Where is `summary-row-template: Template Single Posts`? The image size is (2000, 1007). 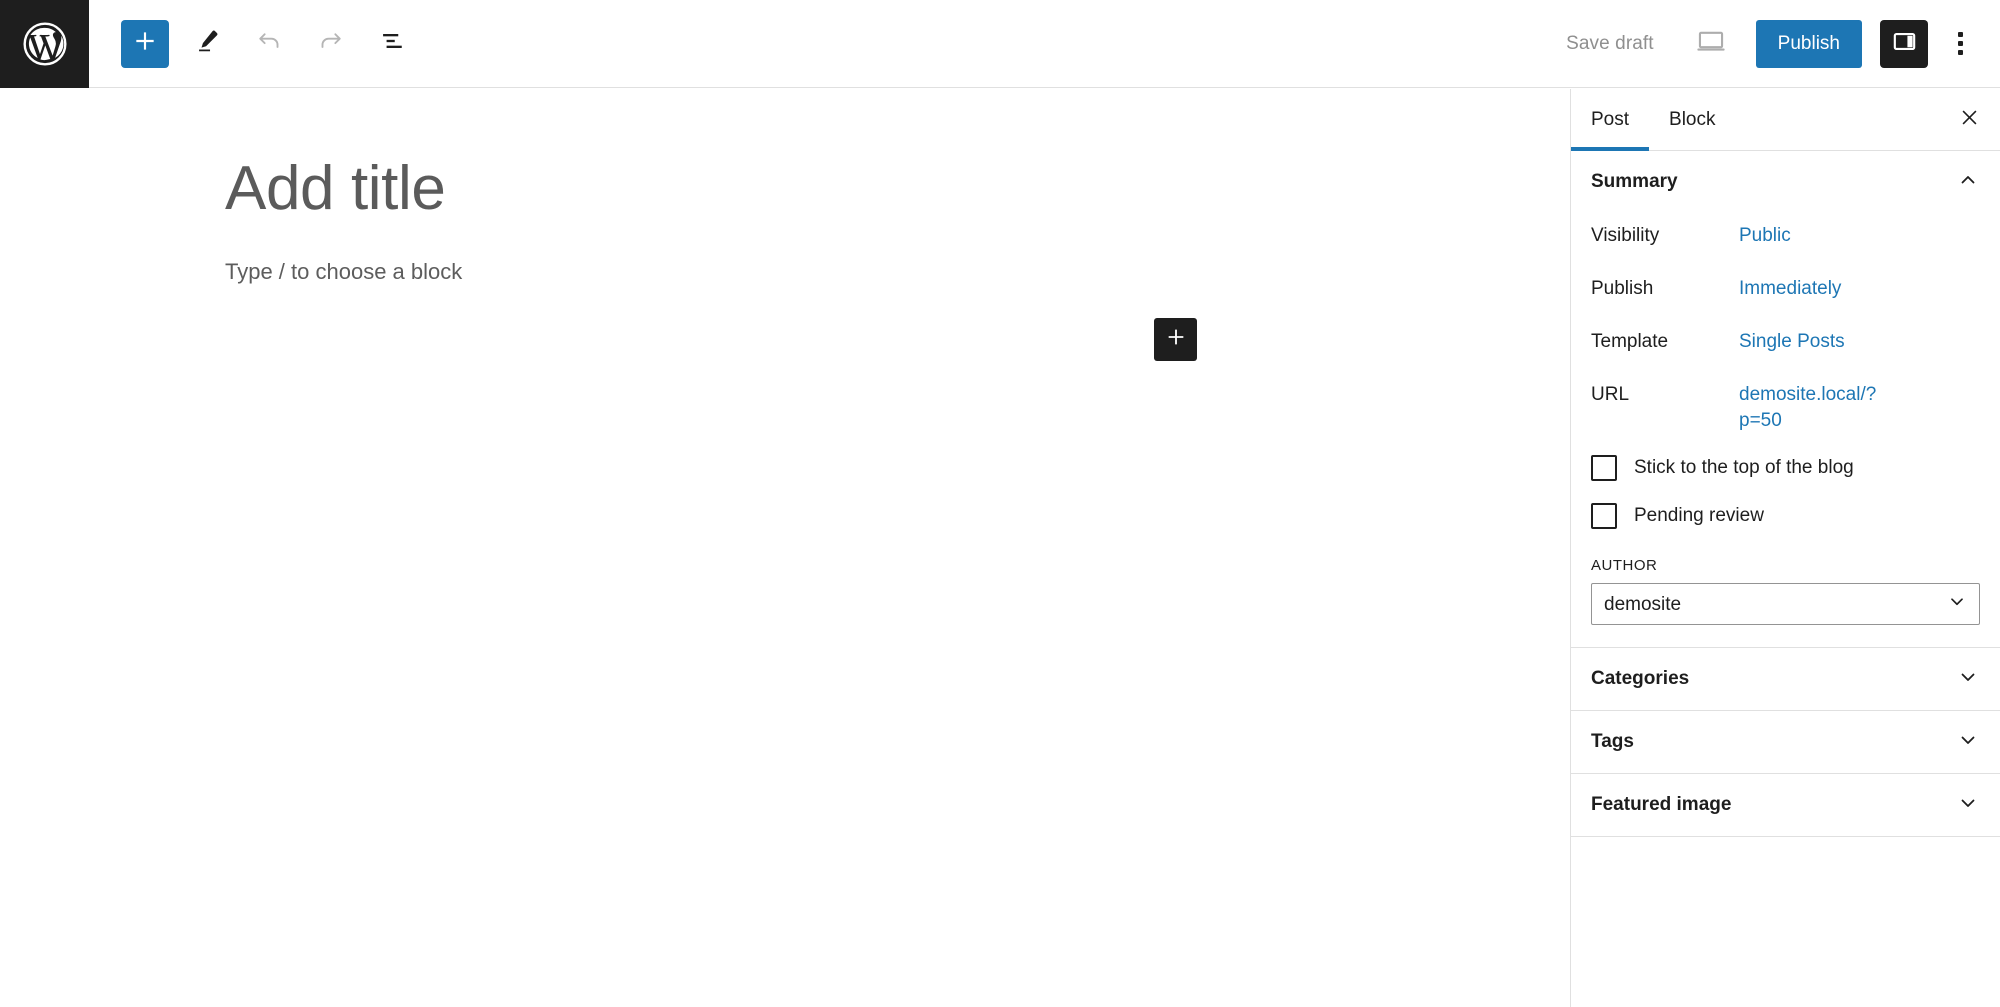
summary-row-template: Template Single Posts is located at coordinates (1785, 349).